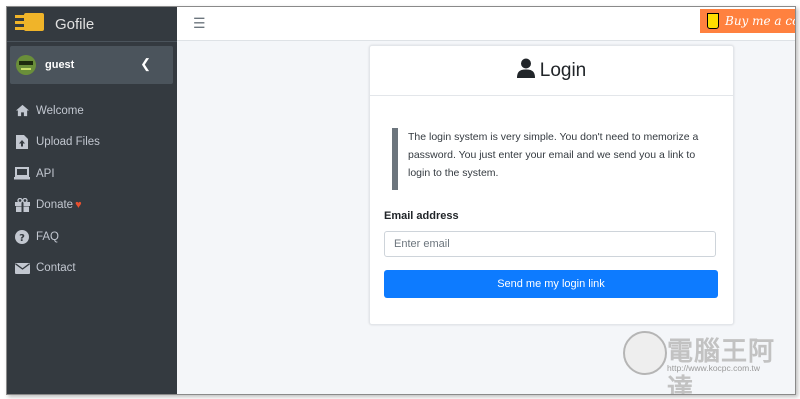  I want to click on user-icon, so click(525, 70).